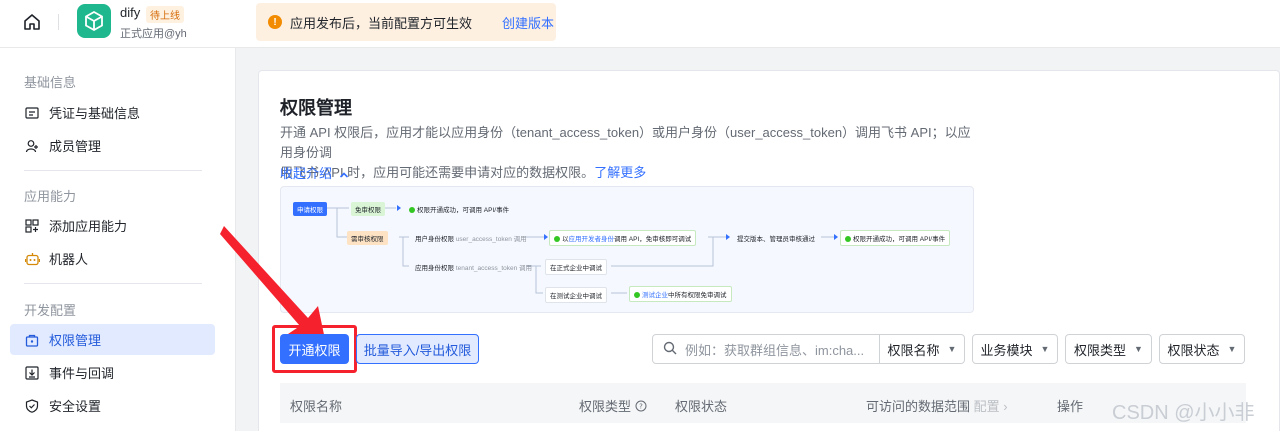  I want to click on credential-icon, so click(32, 113).